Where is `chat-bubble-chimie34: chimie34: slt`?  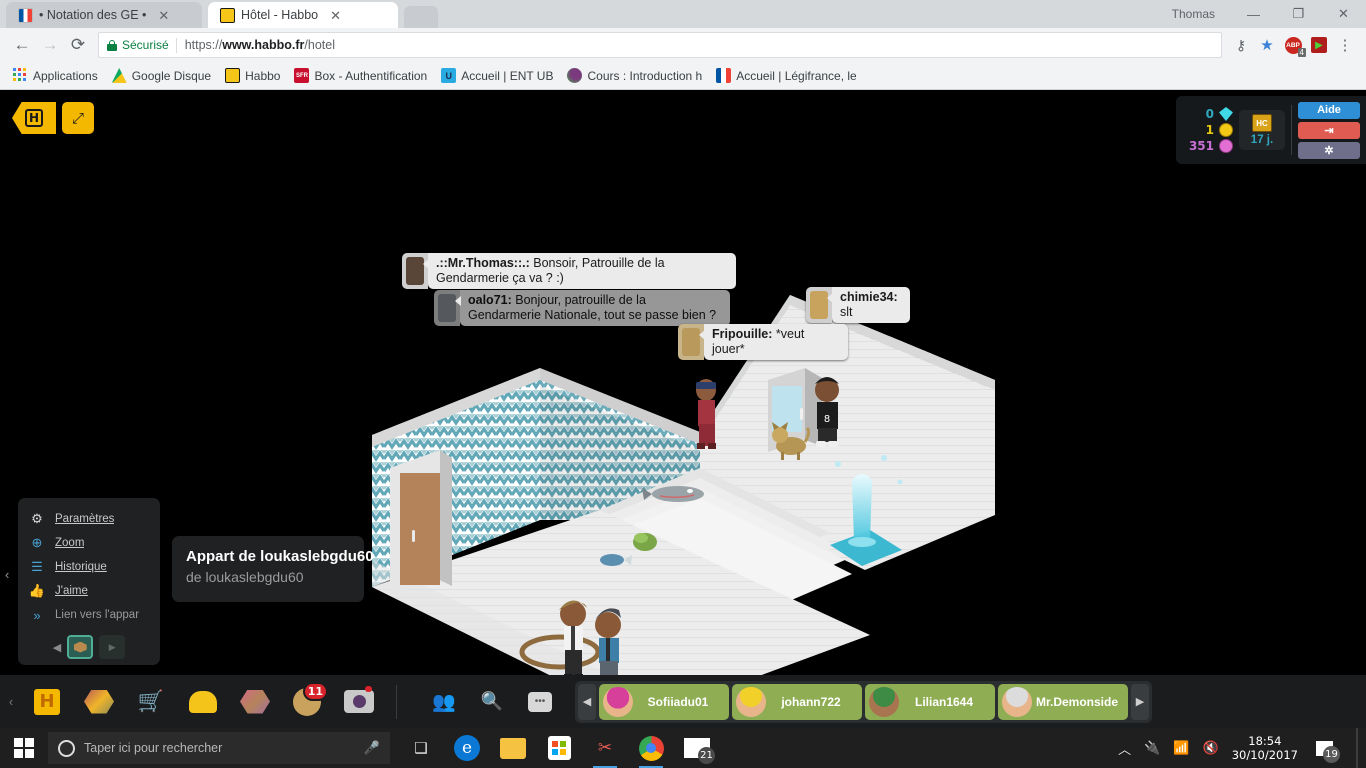 chat-bubble-chimie34: chimie34: slt is located at coordinates (858, 305).